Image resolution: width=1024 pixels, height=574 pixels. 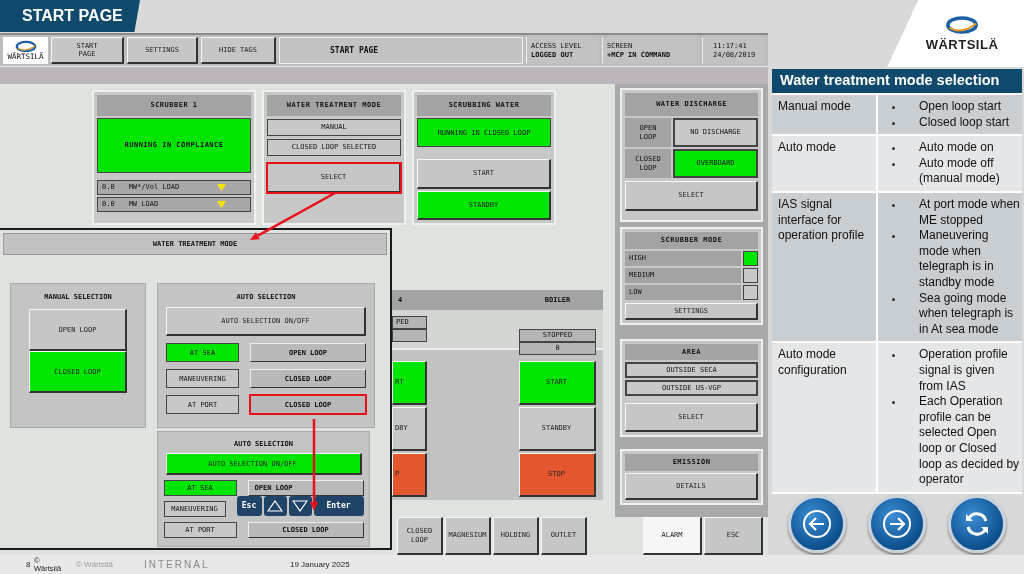 I want to click on down-key, so click(x=300, y=506).